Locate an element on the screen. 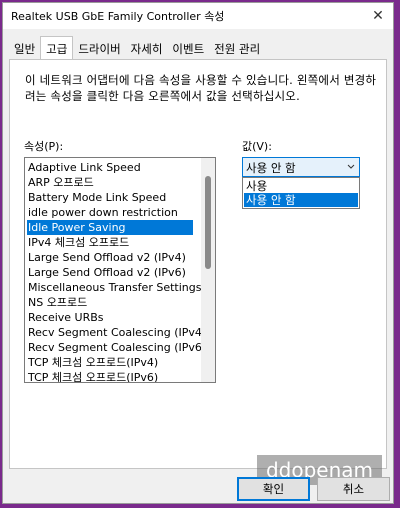 The height and width of the screenshot is (508, 400). dropdown-option-highlighted: 사용 안 함 is located at coordinates (301, 200).